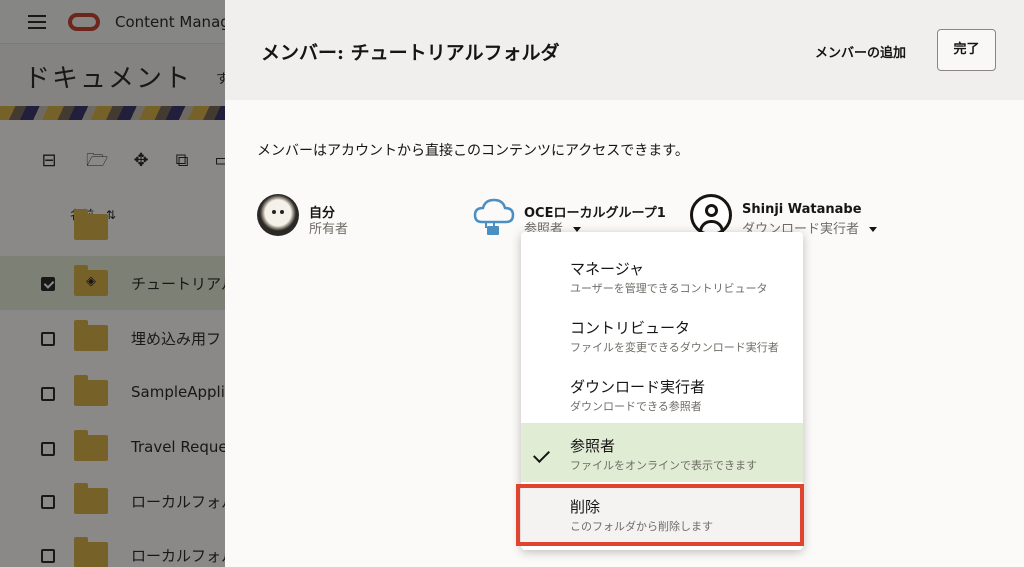  What do you see at coordinates (278, 215) in the screenshot?
I see `dog-avatar` at bounding box center [278, 215].